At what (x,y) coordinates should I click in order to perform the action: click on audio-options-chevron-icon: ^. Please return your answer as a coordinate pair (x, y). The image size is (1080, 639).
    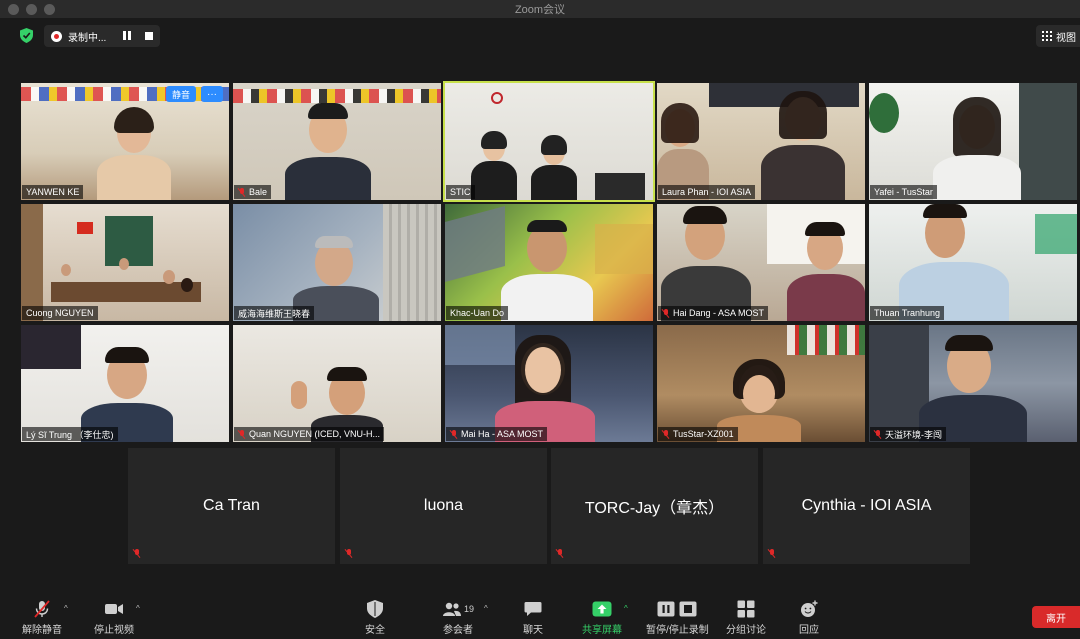
    Looking at the image, I should click on (66, 608).